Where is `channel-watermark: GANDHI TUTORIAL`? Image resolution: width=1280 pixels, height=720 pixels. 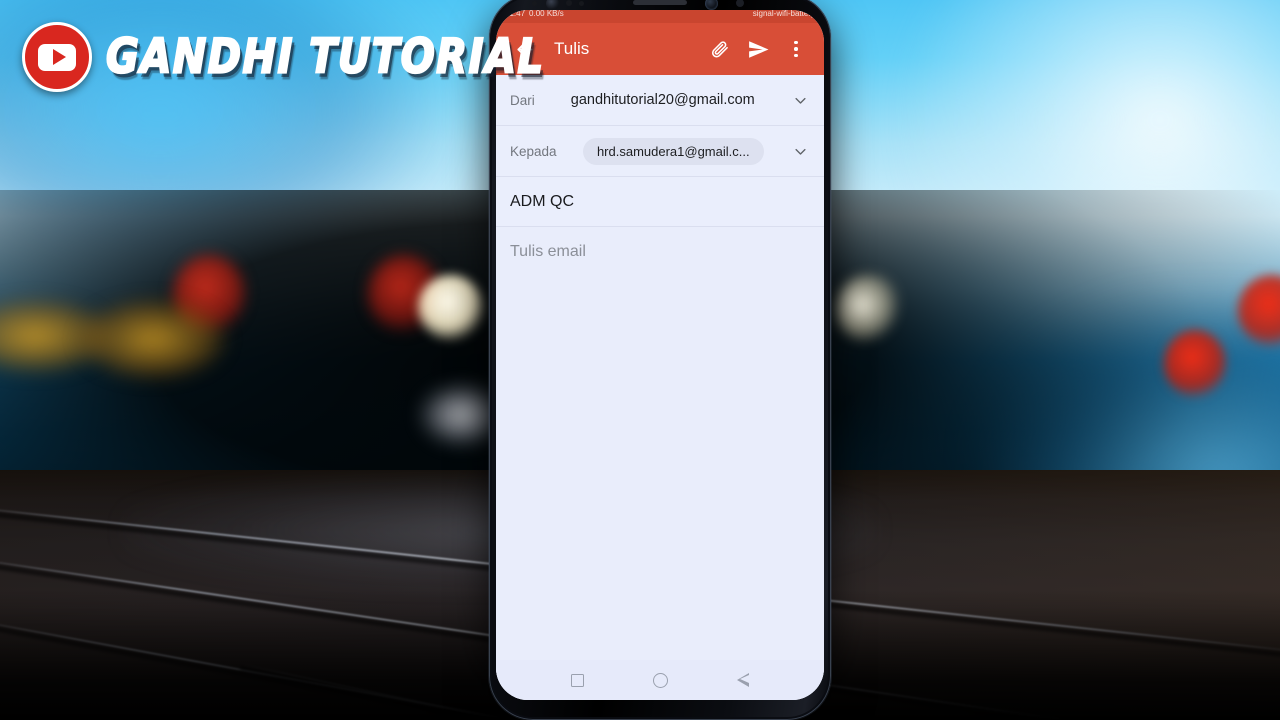
channel-watermark: GANDHI TUTORIAL is located at coordinates (283, 57).